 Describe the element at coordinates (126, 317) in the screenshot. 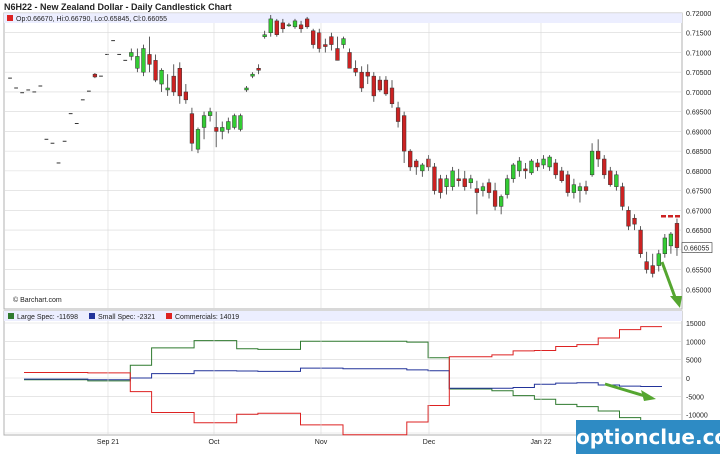

I see `cot-legend-label: Small Spec: -2321` at that location.